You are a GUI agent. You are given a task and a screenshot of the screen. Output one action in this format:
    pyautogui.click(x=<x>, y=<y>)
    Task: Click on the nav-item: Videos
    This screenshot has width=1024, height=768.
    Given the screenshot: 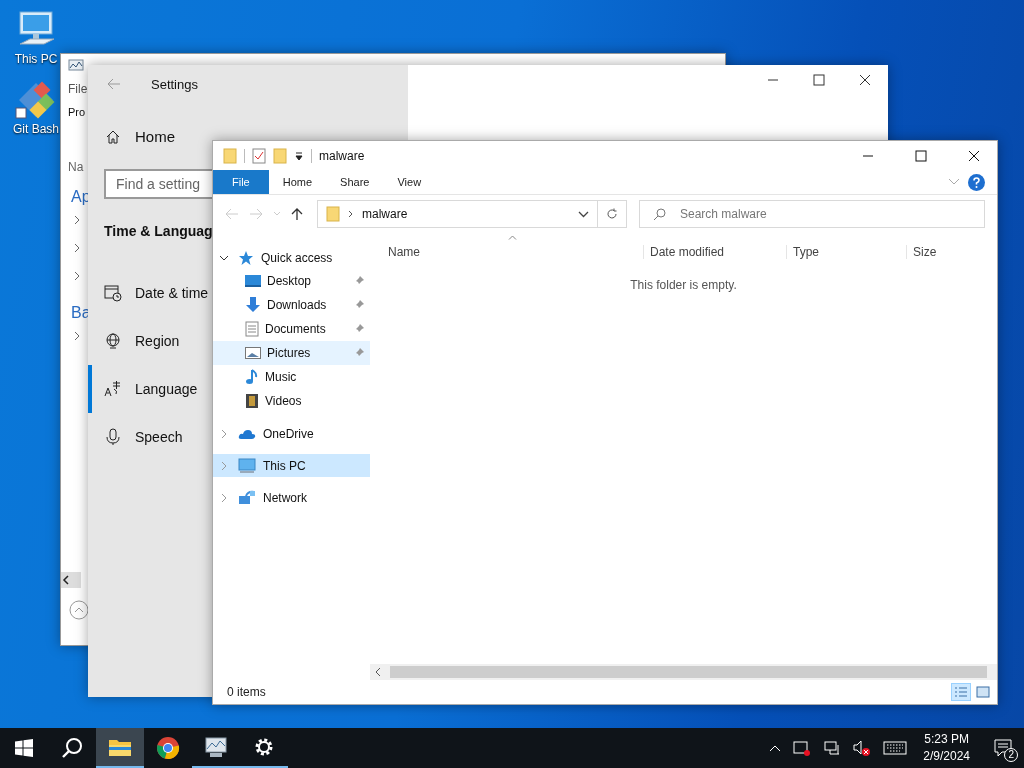 What is the action you would take?
    pyautogui.click(x=291, y=401)
    